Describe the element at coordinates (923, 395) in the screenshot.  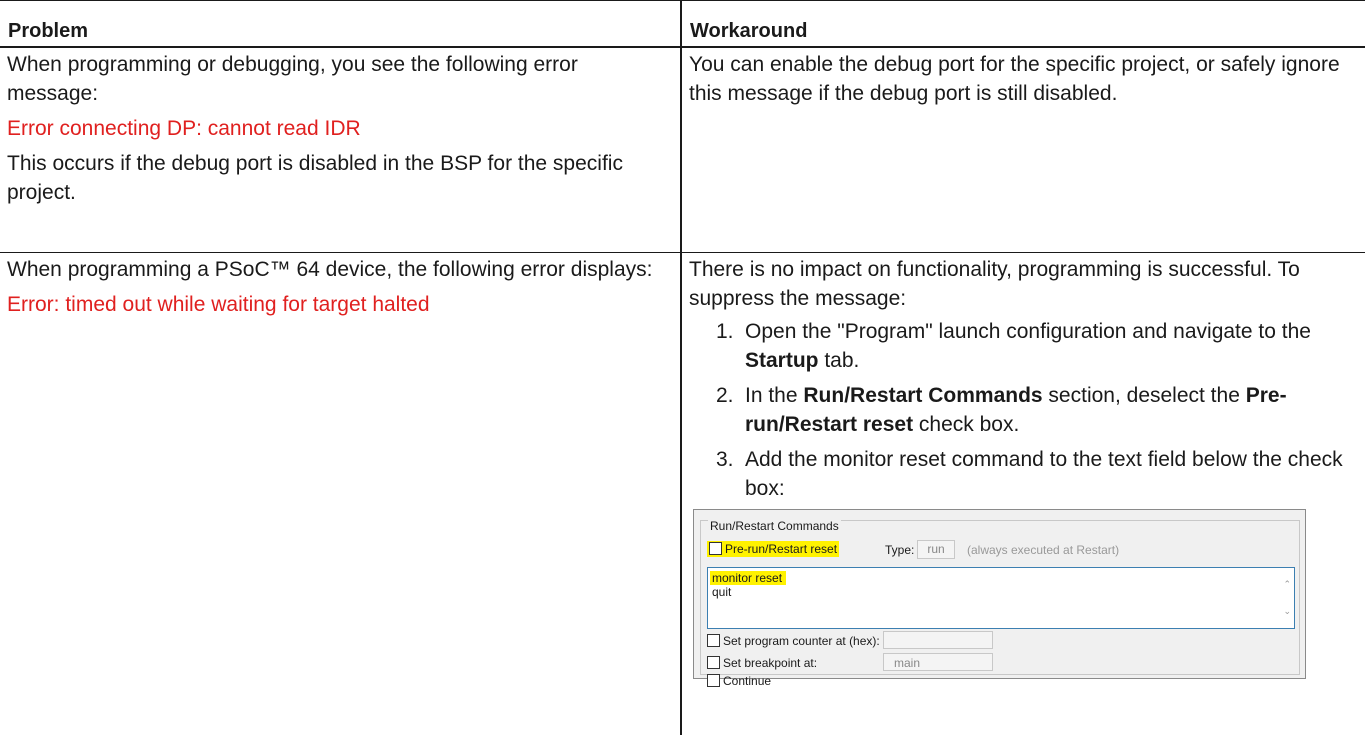
I see `step-bold: Run/Restart Commands` at that location.